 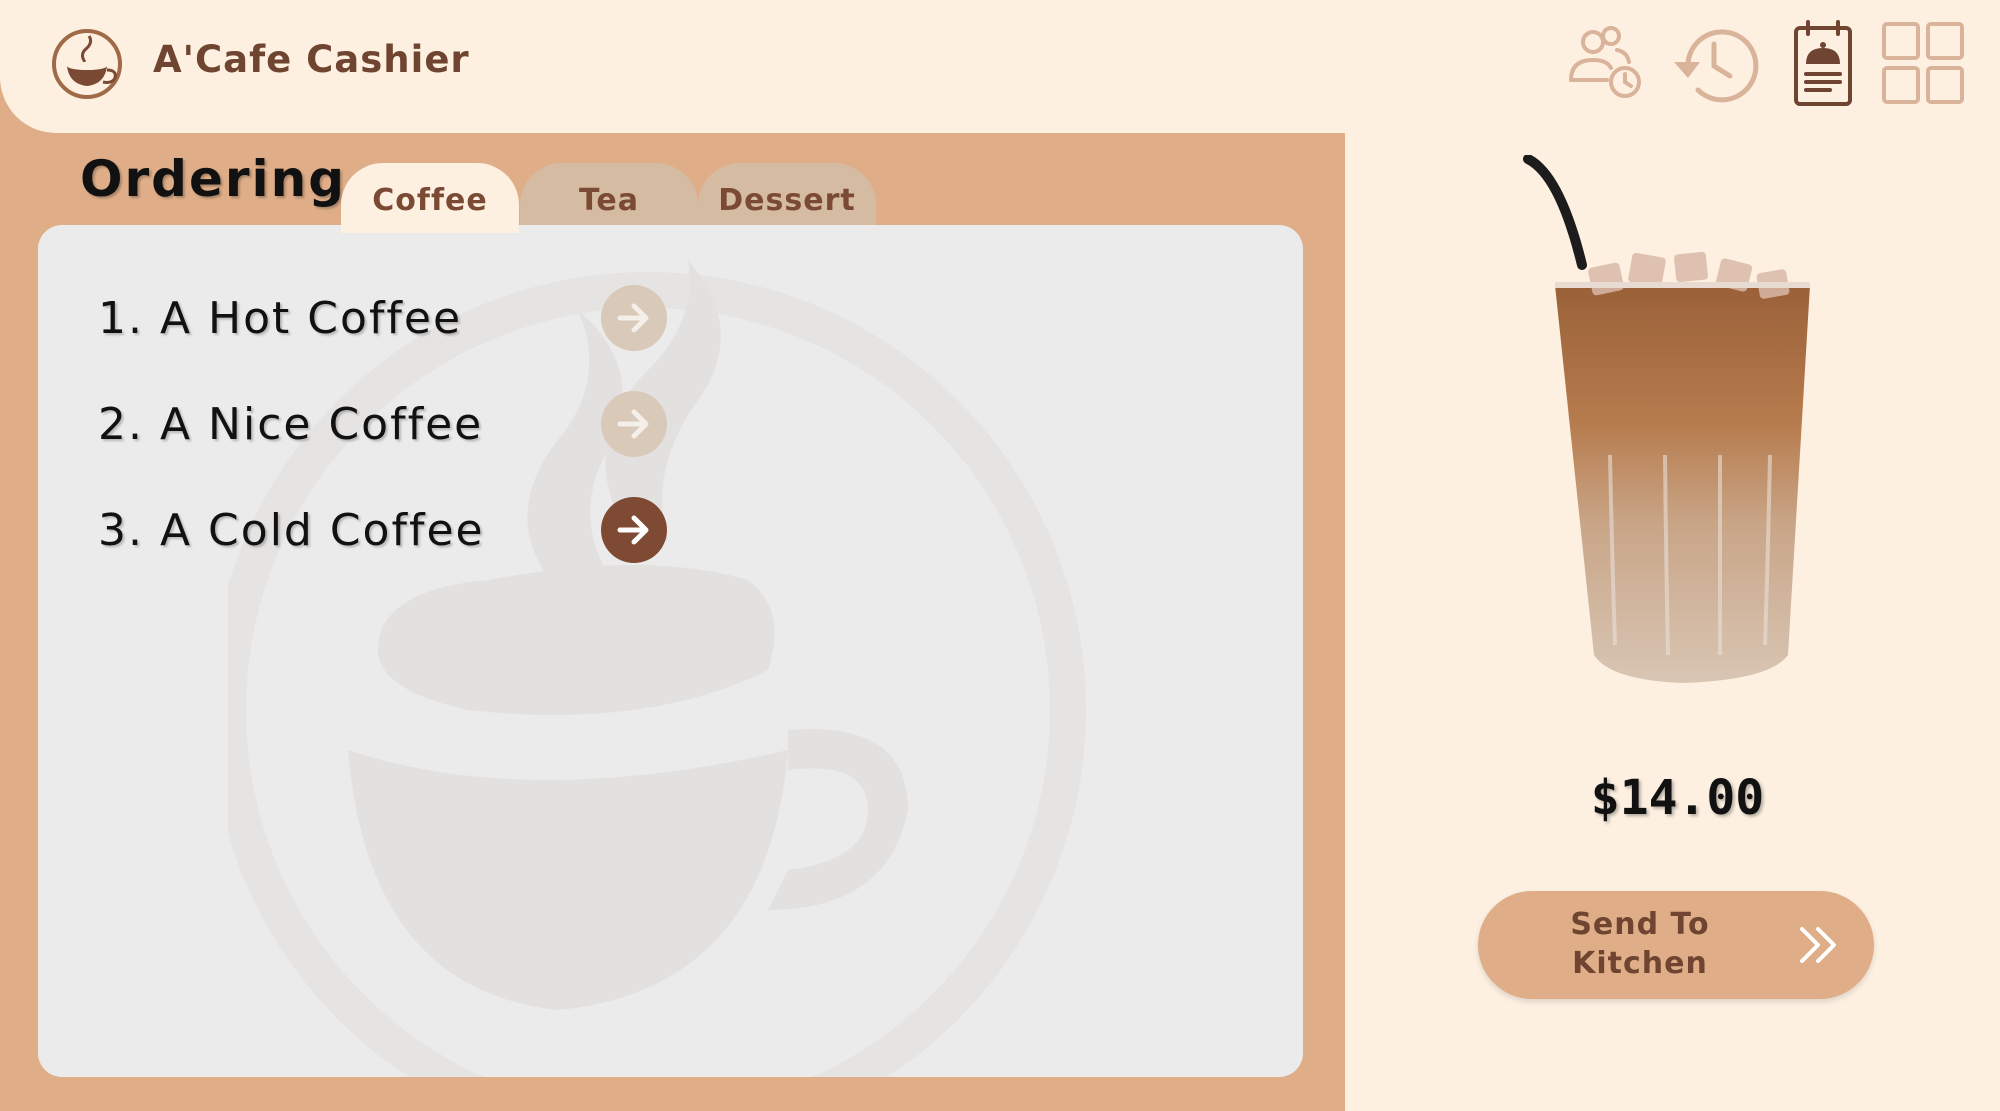 I want to click on send-to-kitchen-button: Send To Kitchen, so click(x=1676, y=945).